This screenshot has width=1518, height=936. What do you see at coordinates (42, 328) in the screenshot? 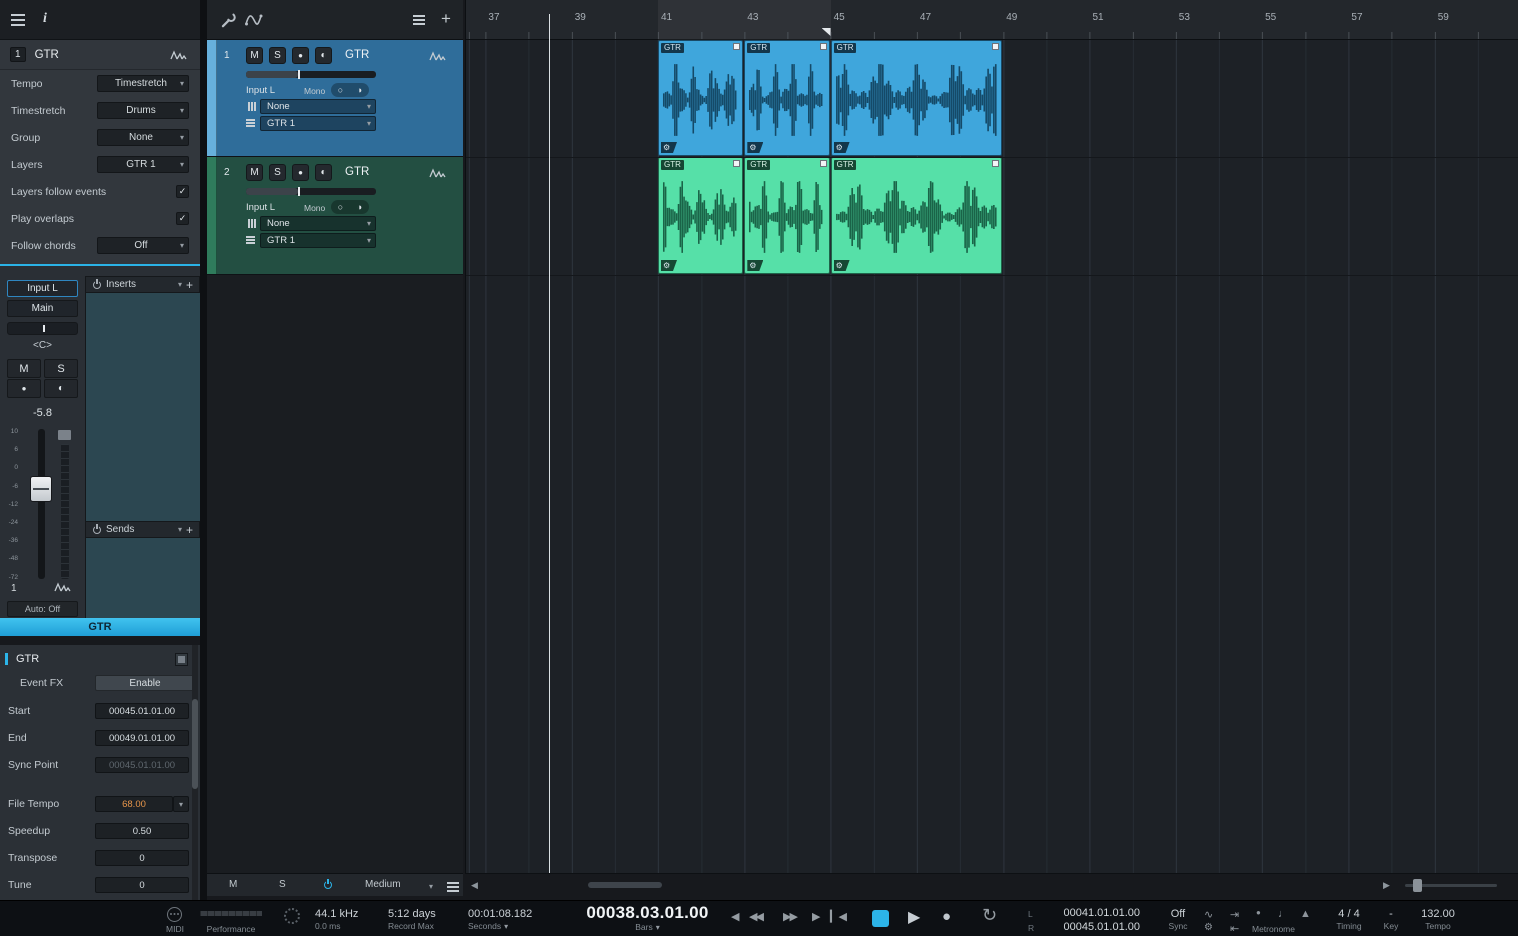
I see `input-gain-slider` at bounding box center [42, 328].